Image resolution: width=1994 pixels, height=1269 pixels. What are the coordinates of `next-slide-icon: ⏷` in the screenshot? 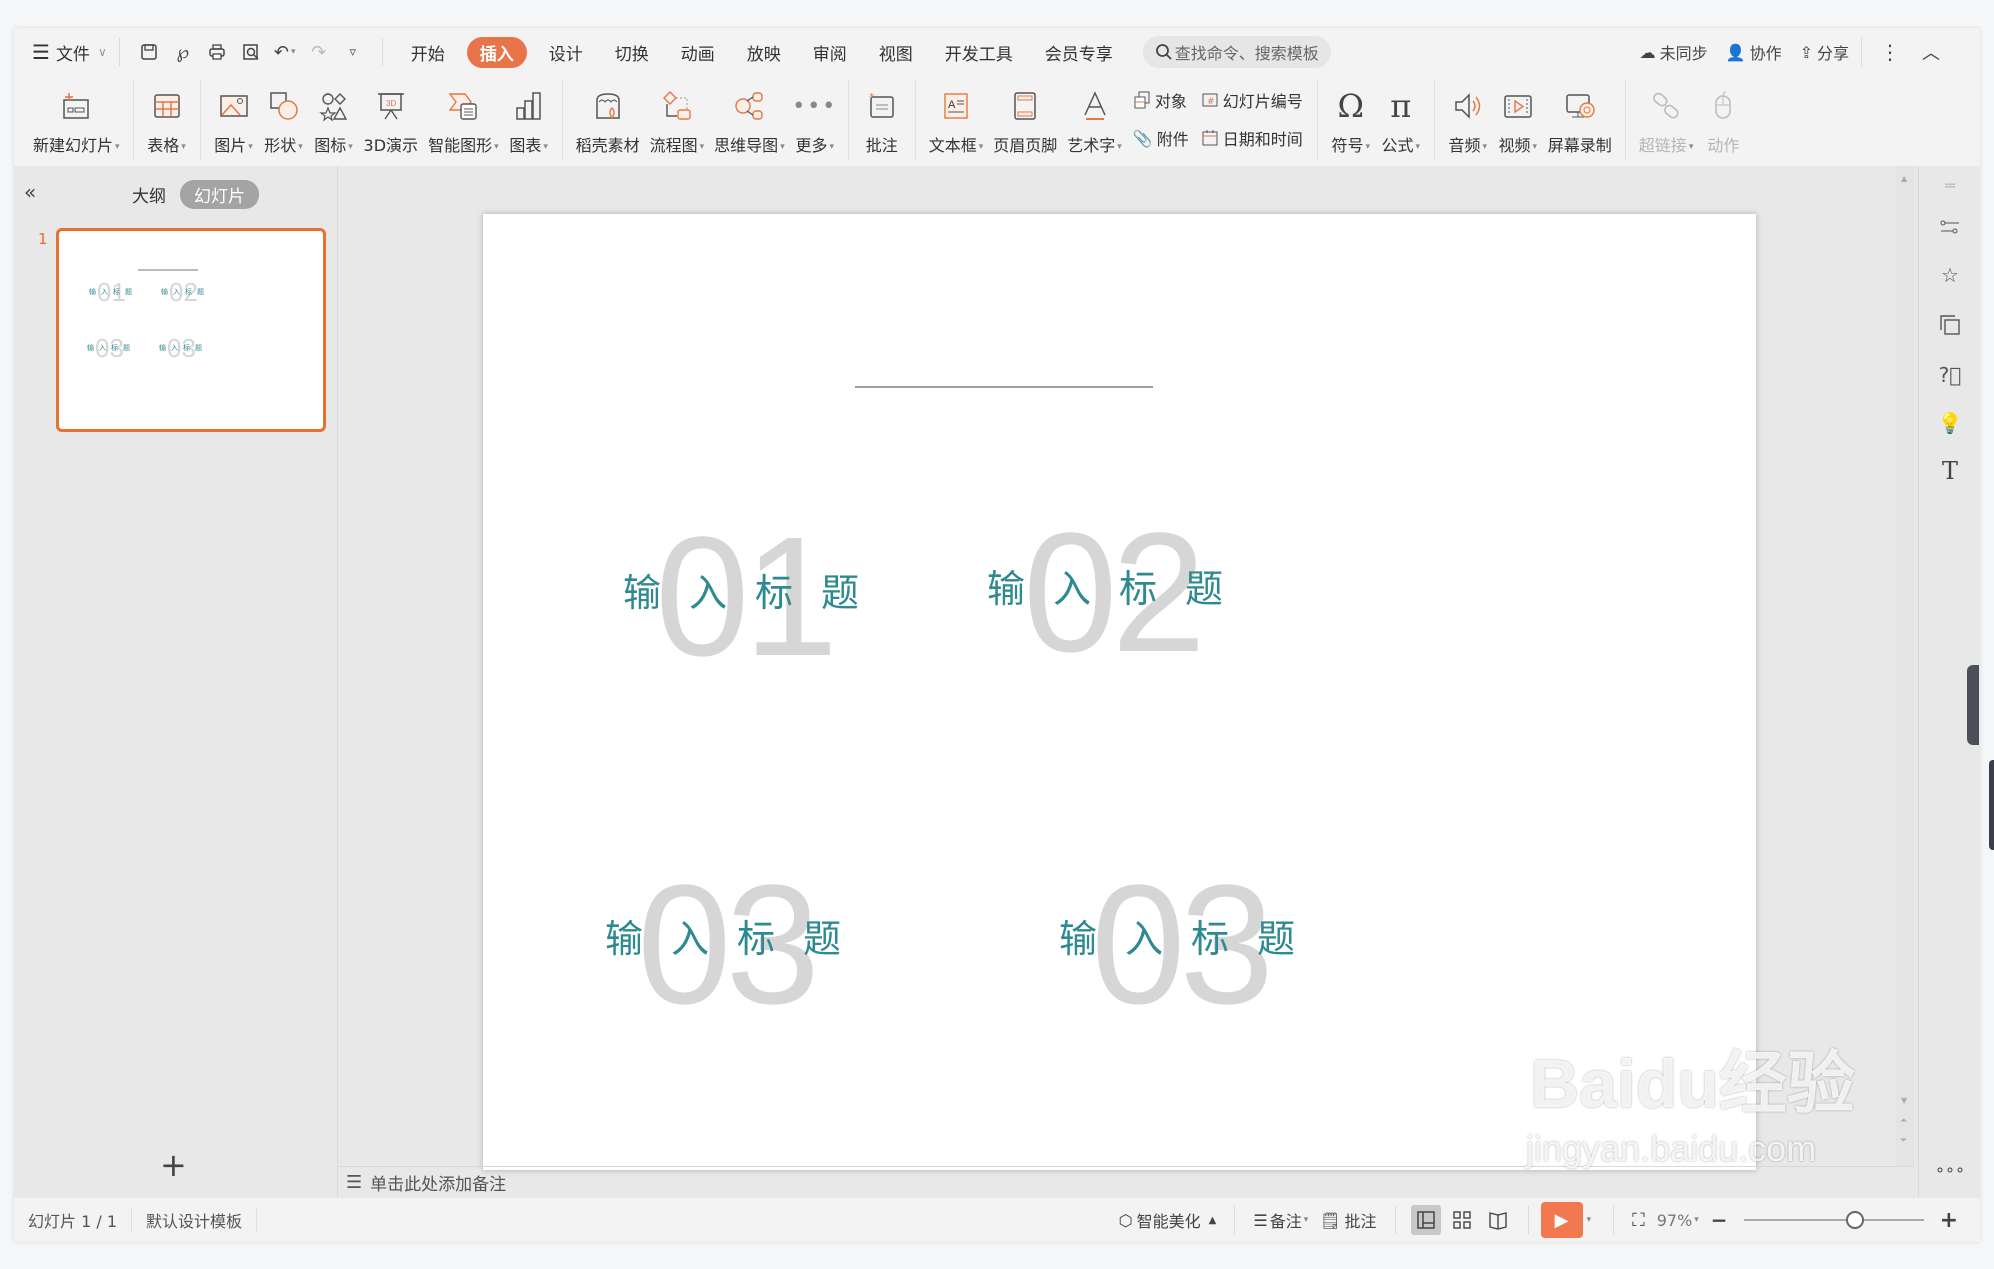 It's located at (1903, 1141).